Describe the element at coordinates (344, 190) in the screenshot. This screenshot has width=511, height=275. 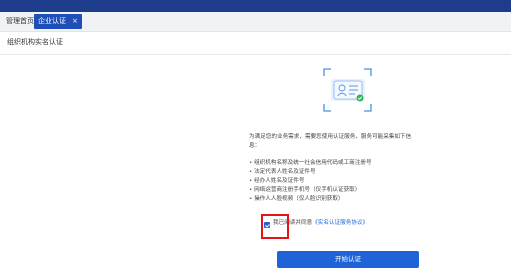
I see `list-item: 网络运营商注册手机号（仅手机认证获取）` at that location.